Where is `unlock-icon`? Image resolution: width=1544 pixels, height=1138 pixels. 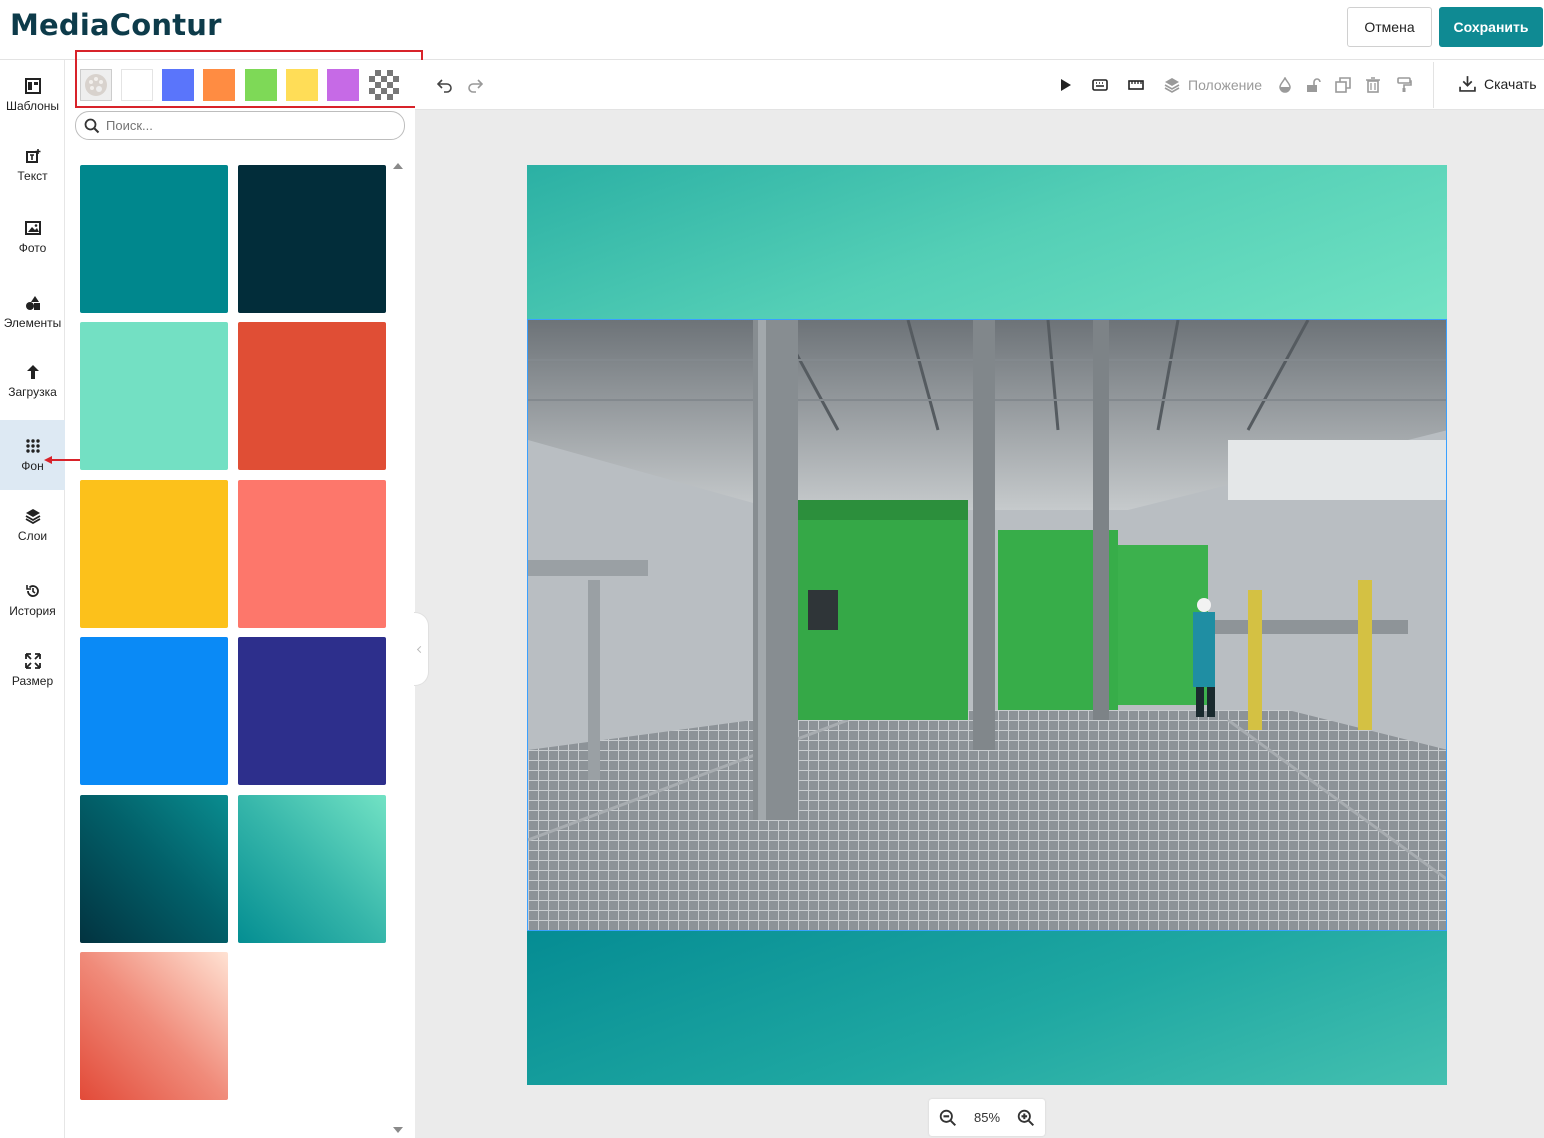
unlock-icon is located at coordinates (1313, 85).